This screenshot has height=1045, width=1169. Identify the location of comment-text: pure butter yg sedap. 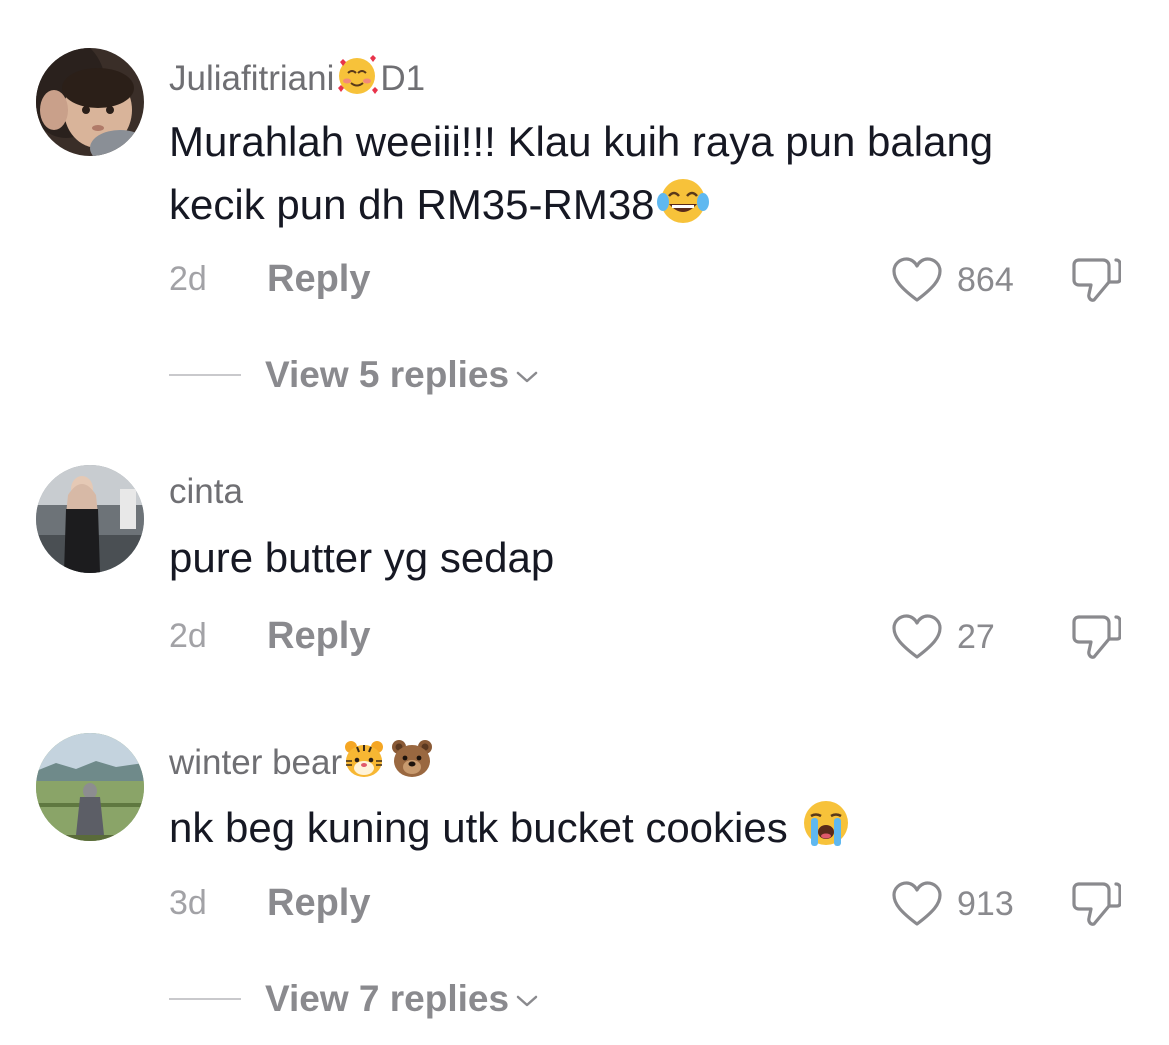
(649, 558).